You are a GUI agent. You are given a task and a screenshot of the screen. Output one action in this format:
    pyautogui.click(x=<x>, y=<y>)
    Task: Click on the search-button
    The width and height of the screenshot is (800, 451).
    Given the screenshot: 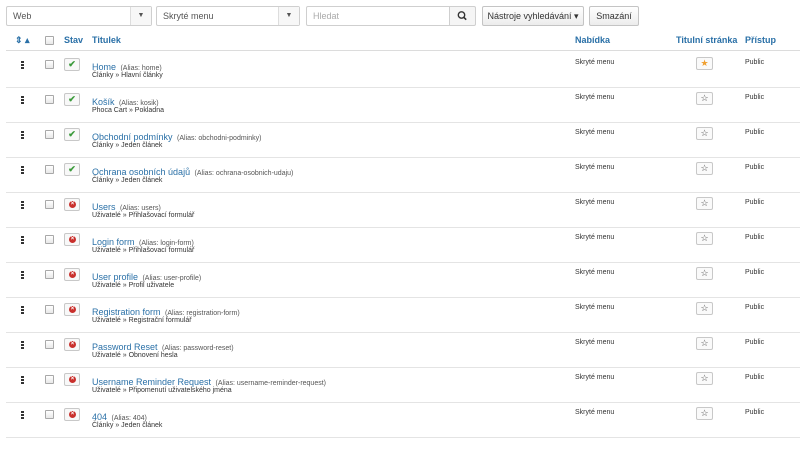 What is the action you would take?
    pyautogui.click(x=462, y=16)
    